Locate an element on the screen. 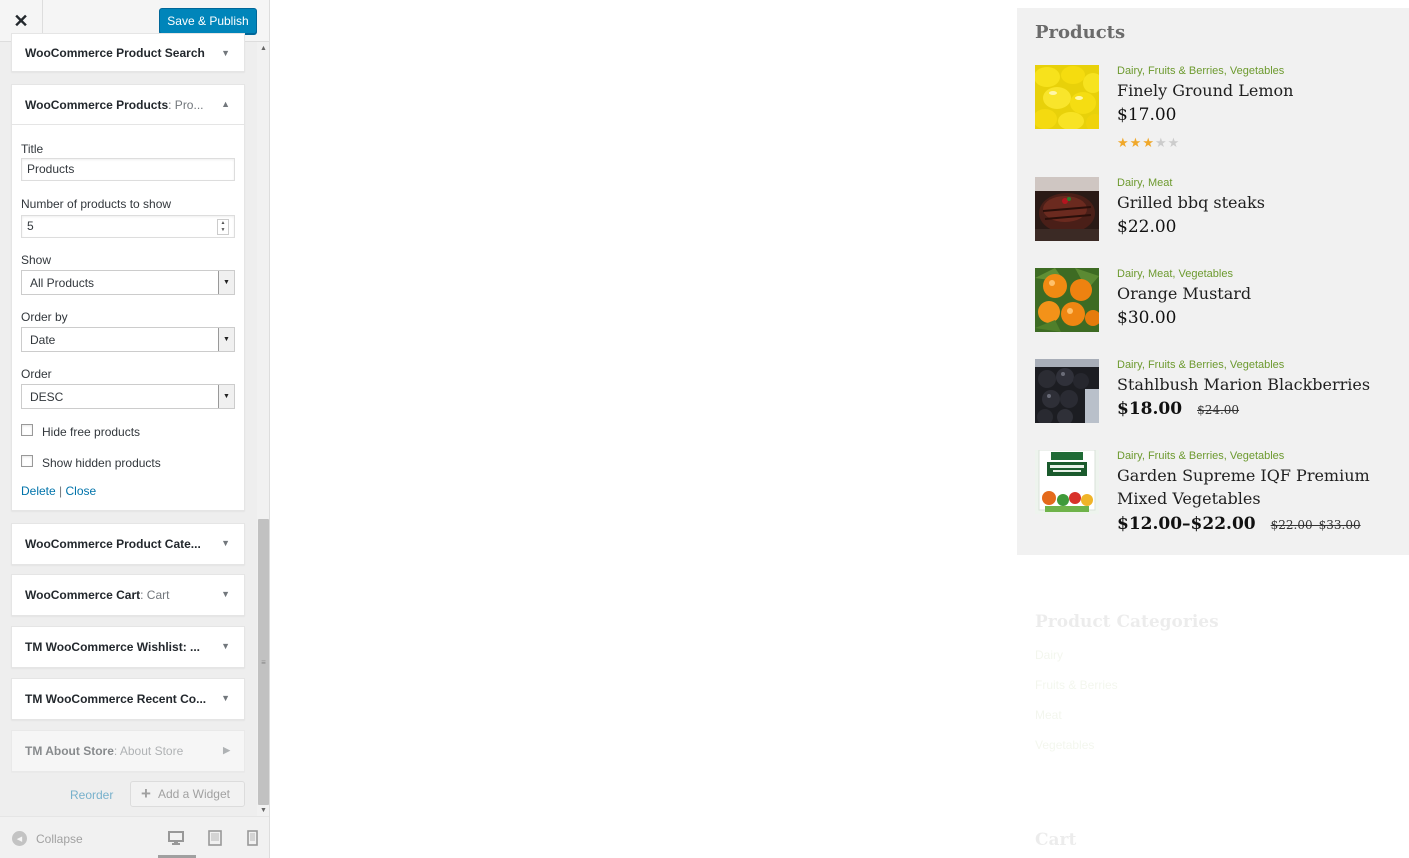 The image size is (1409, 858). number-stepper: ▲ ▼ is located at coordinates (223, 227).